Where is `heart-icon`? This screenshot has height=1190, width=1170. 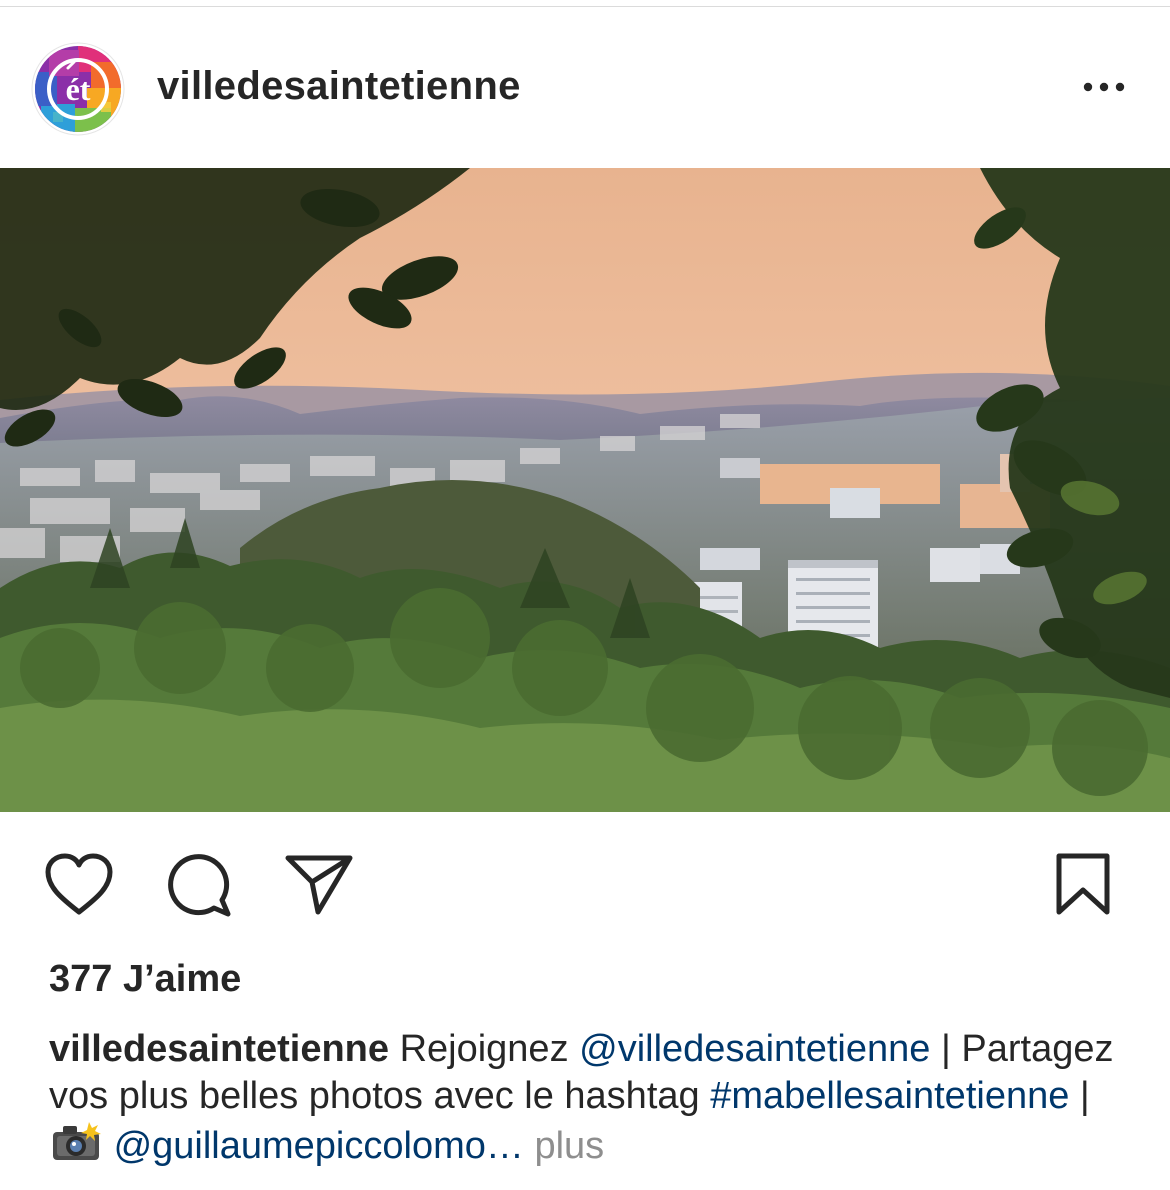
heart-icon is located at coordinates (79, 884).